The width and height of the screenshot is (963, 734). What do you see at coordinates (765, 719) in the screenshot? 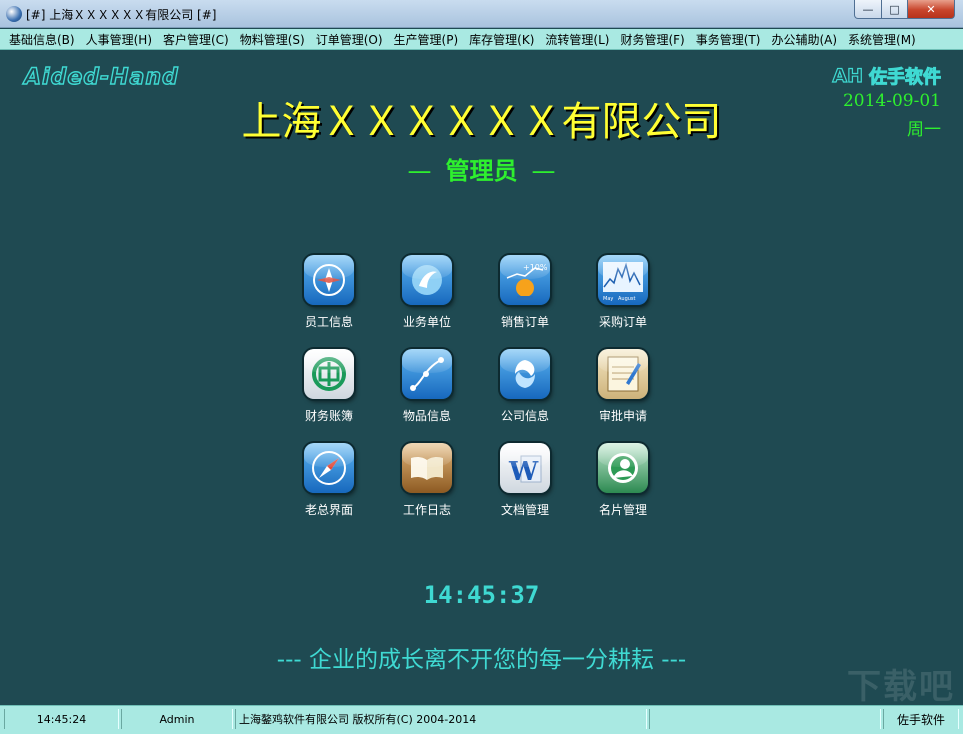
I see `status-empty-panel` at bounding box center [765, 719].